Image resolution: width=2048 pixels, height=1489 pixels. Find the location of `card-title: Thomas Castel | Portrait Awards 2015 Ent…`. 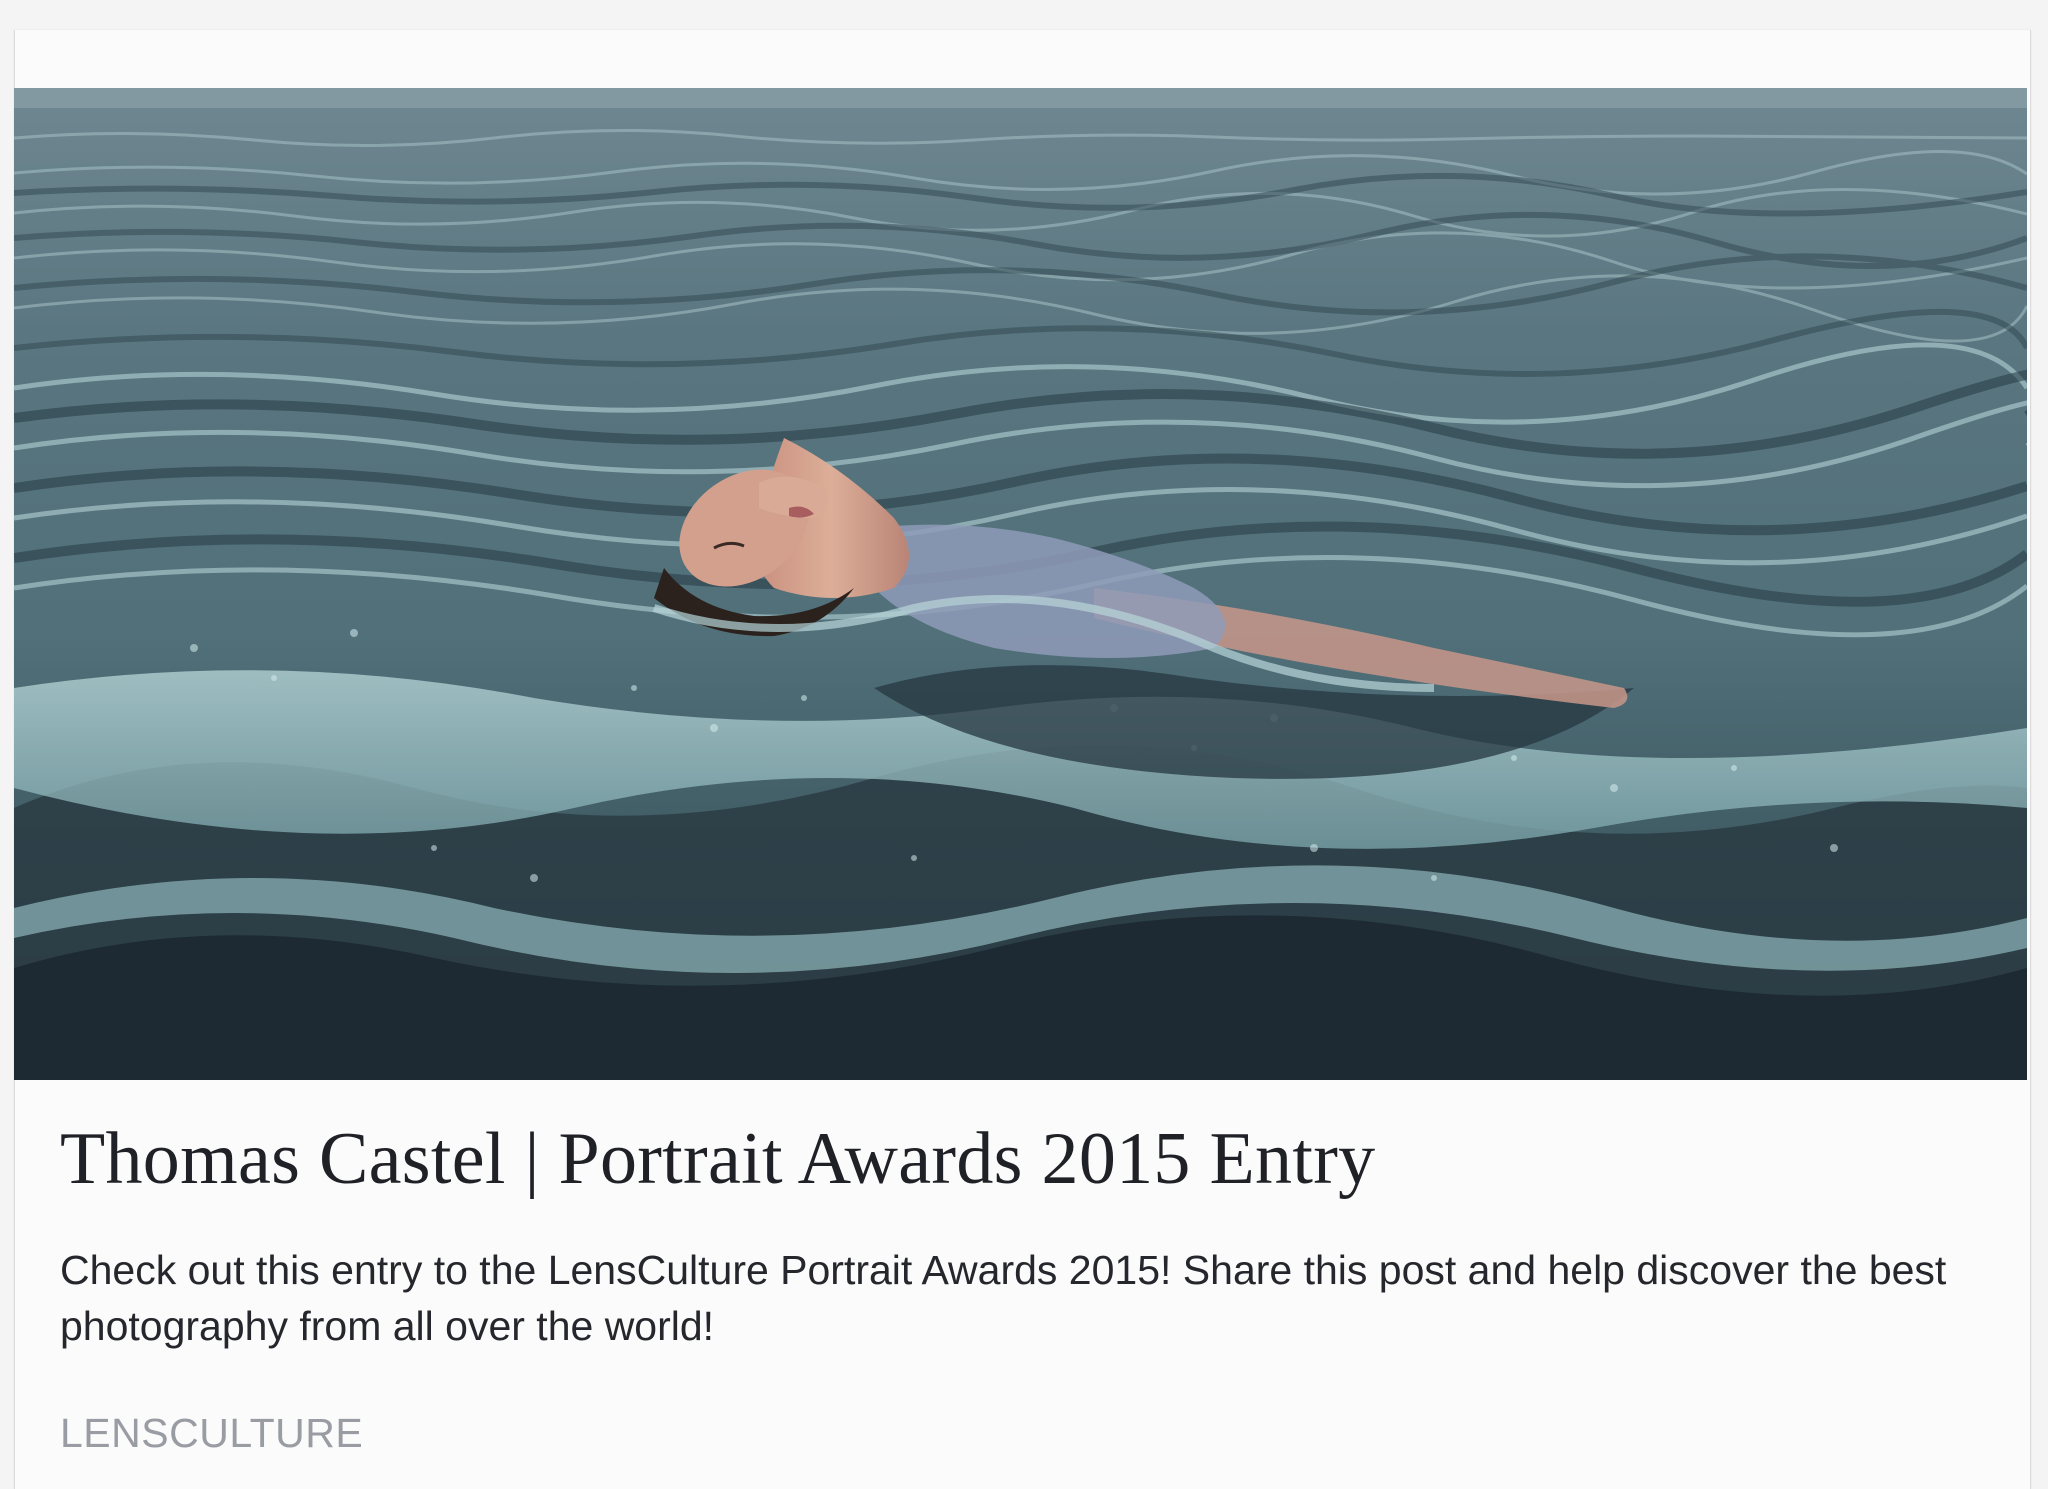

card-title: Thomas Castel | Portrait Awards 2015 Ent… is located at coordinates (717, 1159).